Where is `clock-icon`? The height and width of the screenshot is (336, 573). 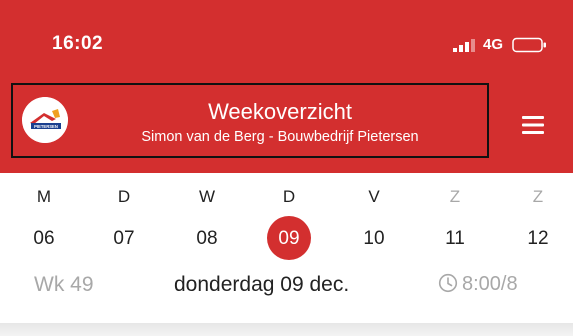
clock-icon is located at coordinates (448, 286).